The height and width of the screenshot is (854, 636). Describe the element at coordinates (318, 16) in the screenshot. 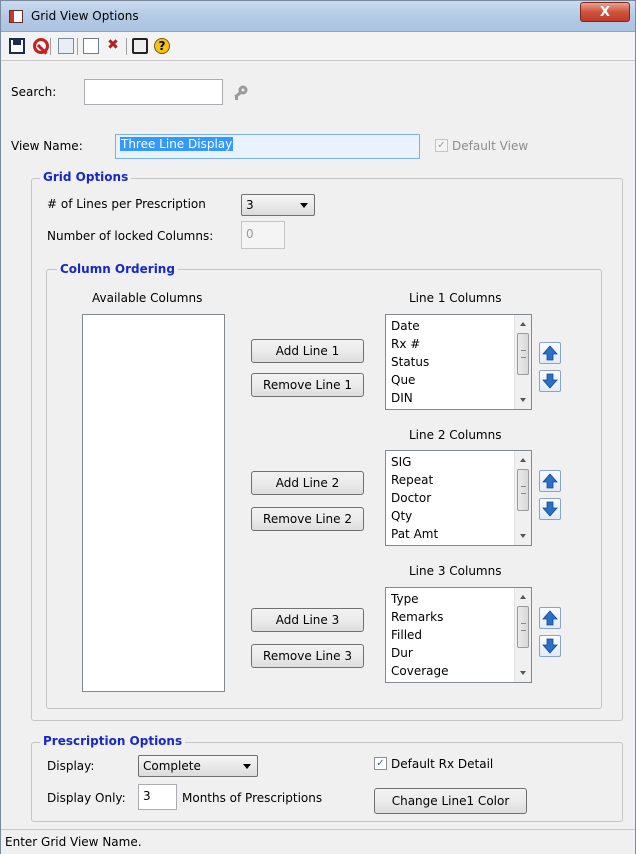

I see `title-bar: Grid View Options X` at that location.